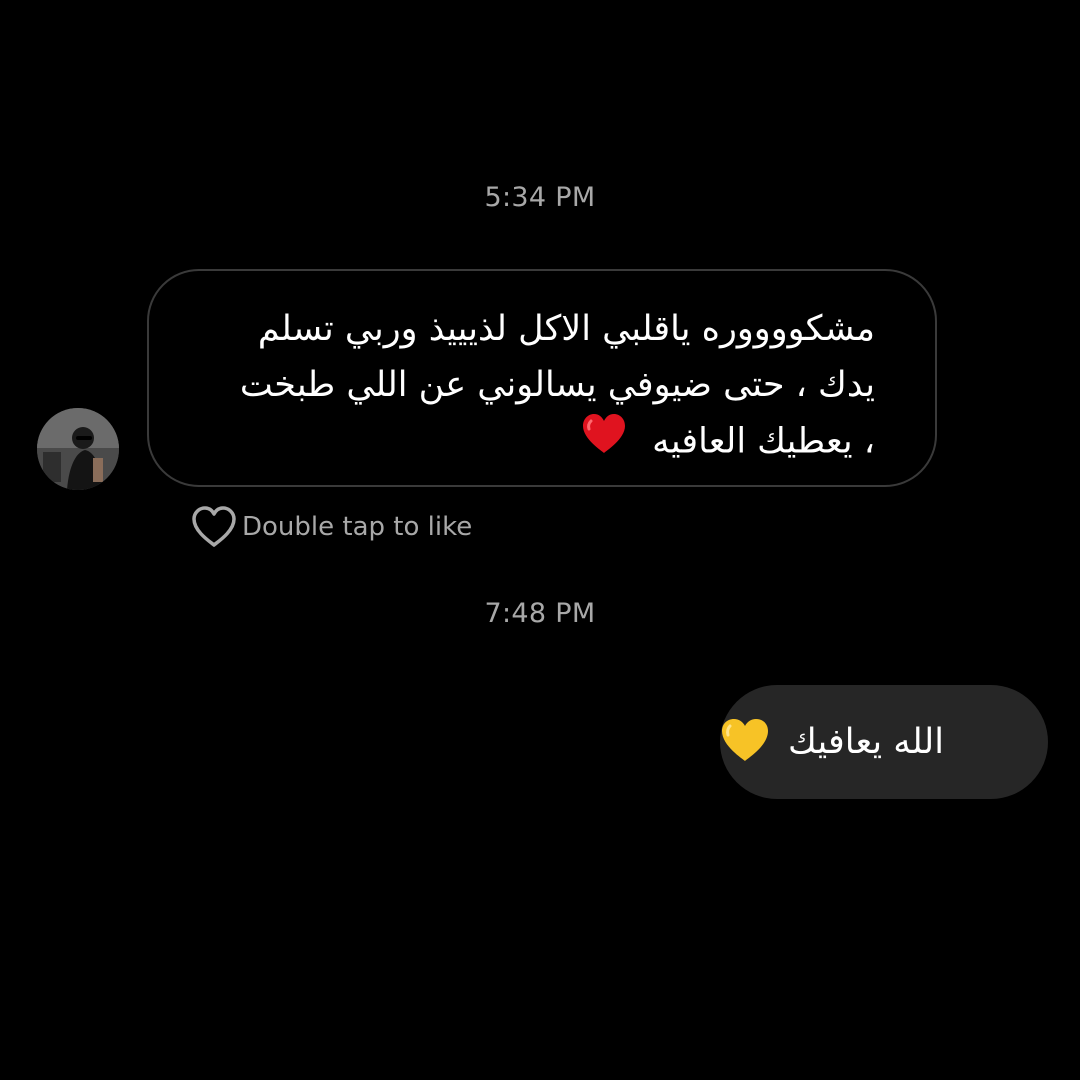  I want to click on message-line: مشكووووره ياقلبي الاكل لذيييذ وربي تسلم, so click(566, 329).